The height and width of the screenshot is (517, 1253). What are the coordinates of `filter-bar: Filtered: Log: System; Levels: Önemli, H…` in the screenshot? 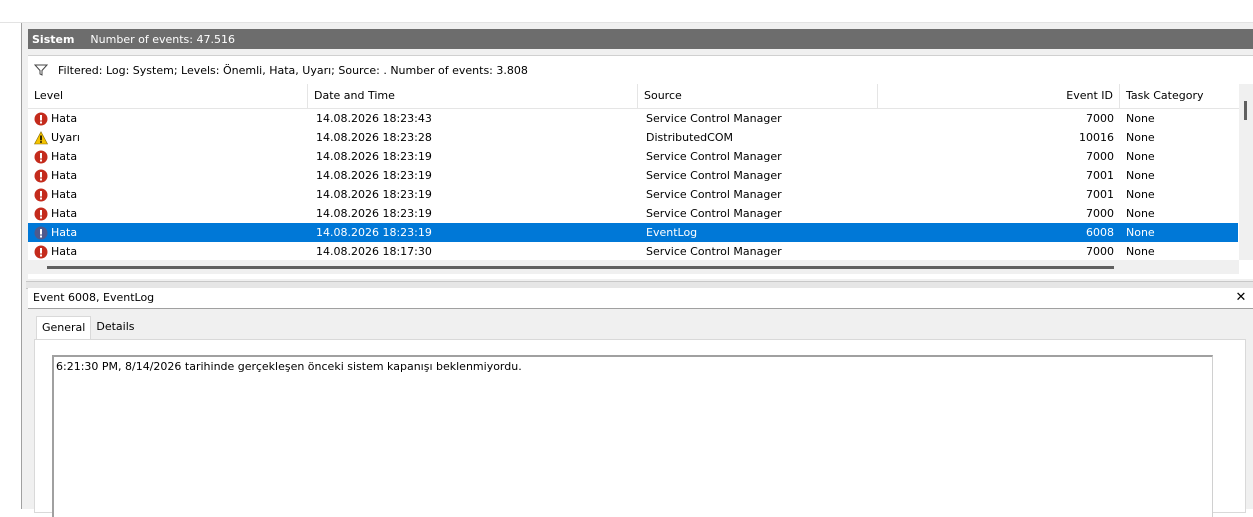 It's located at (640, 70).